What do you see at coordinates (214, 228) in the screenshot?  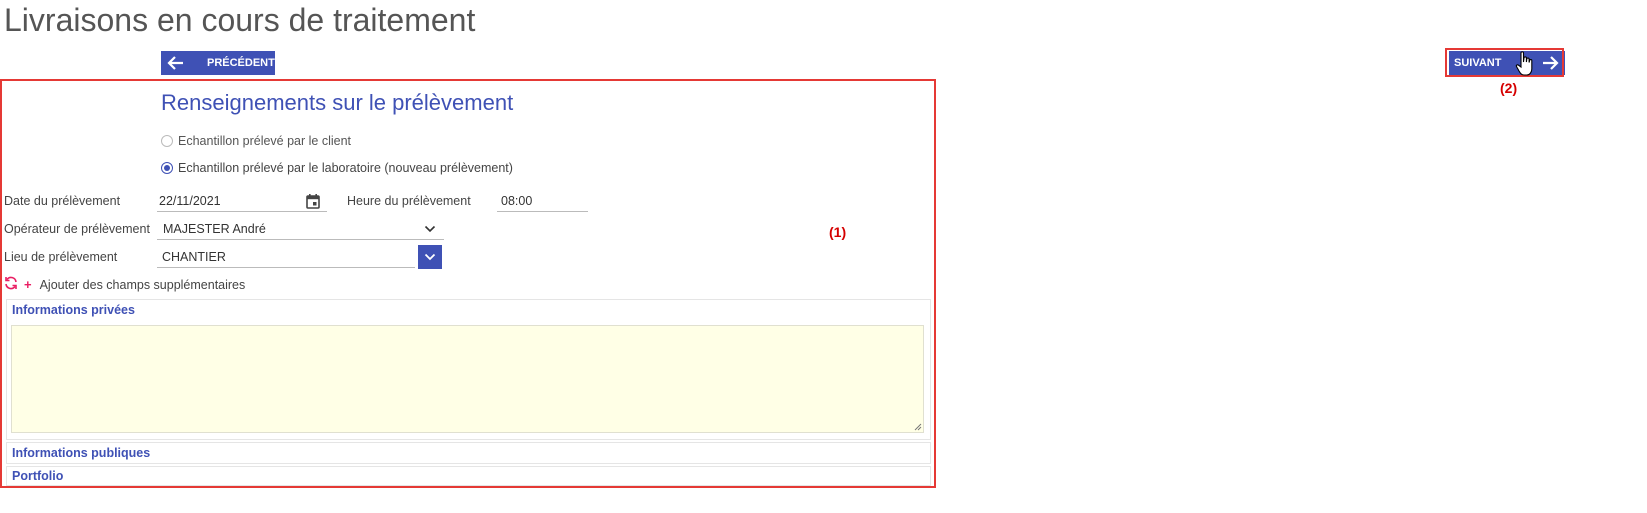 I see `operator-value: MAJESTER André` at bounding box center [214, 228].